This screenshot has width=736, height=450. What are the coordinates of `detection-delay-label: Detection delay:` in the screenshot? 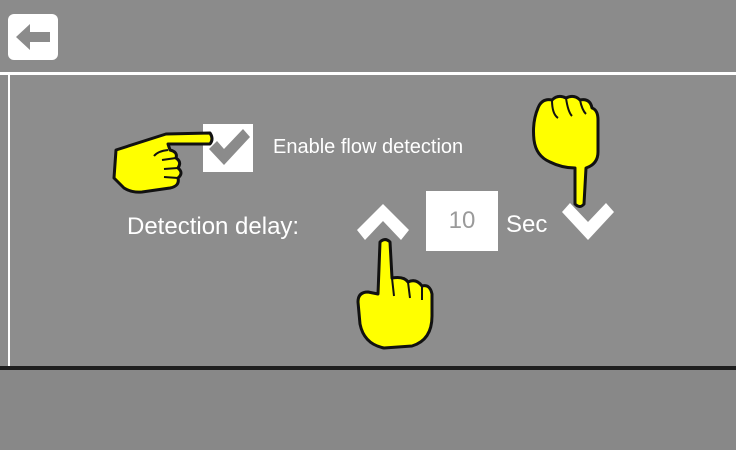 It's located at (213, 226).